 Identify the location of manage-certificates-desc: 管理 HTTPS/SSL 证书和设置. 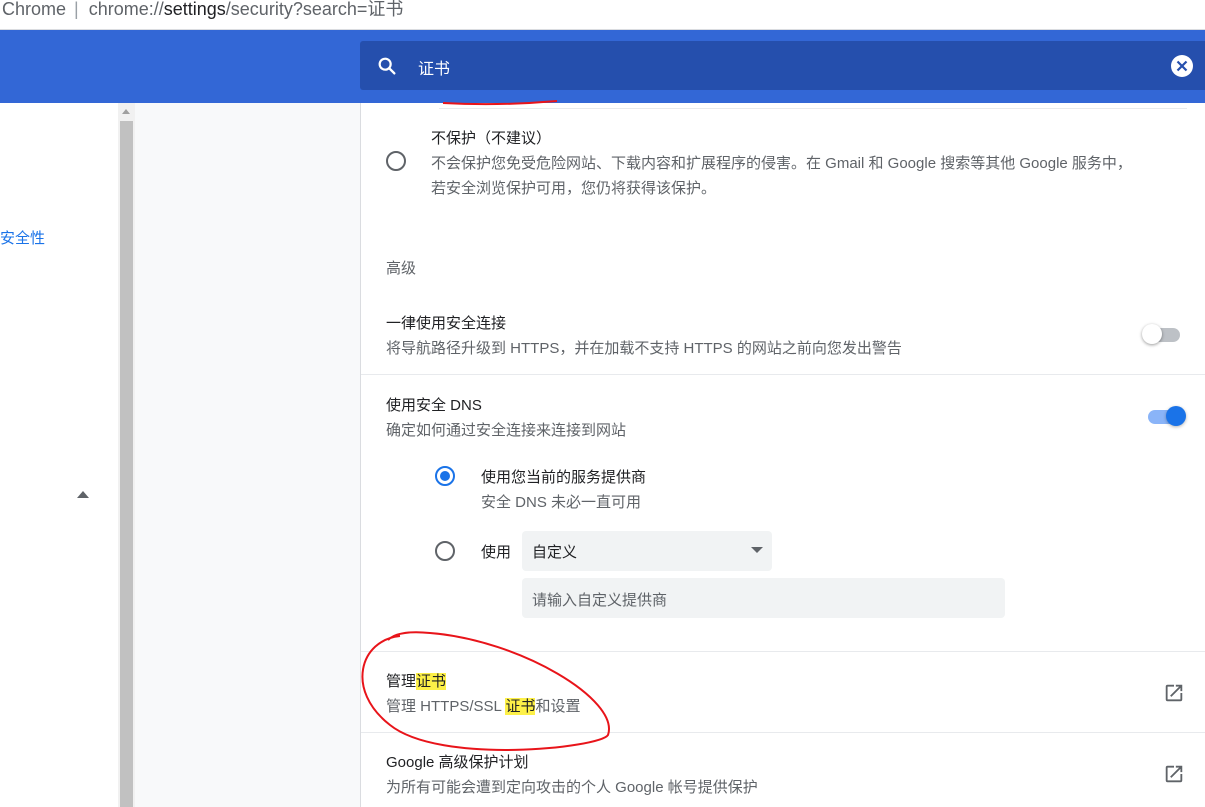
(483, 705).